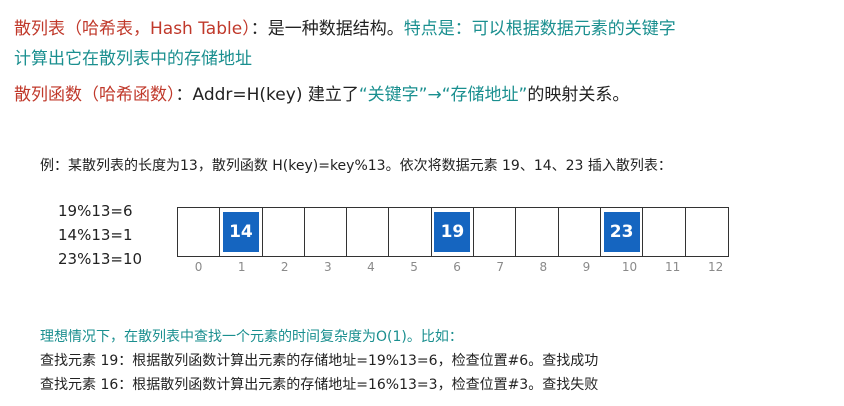 This screenshot has height=406, width=844. What do you see at coordinates (543, 267) in the screenshot?
I see `hash-table-index: 8` at bounding box center [543, 267].